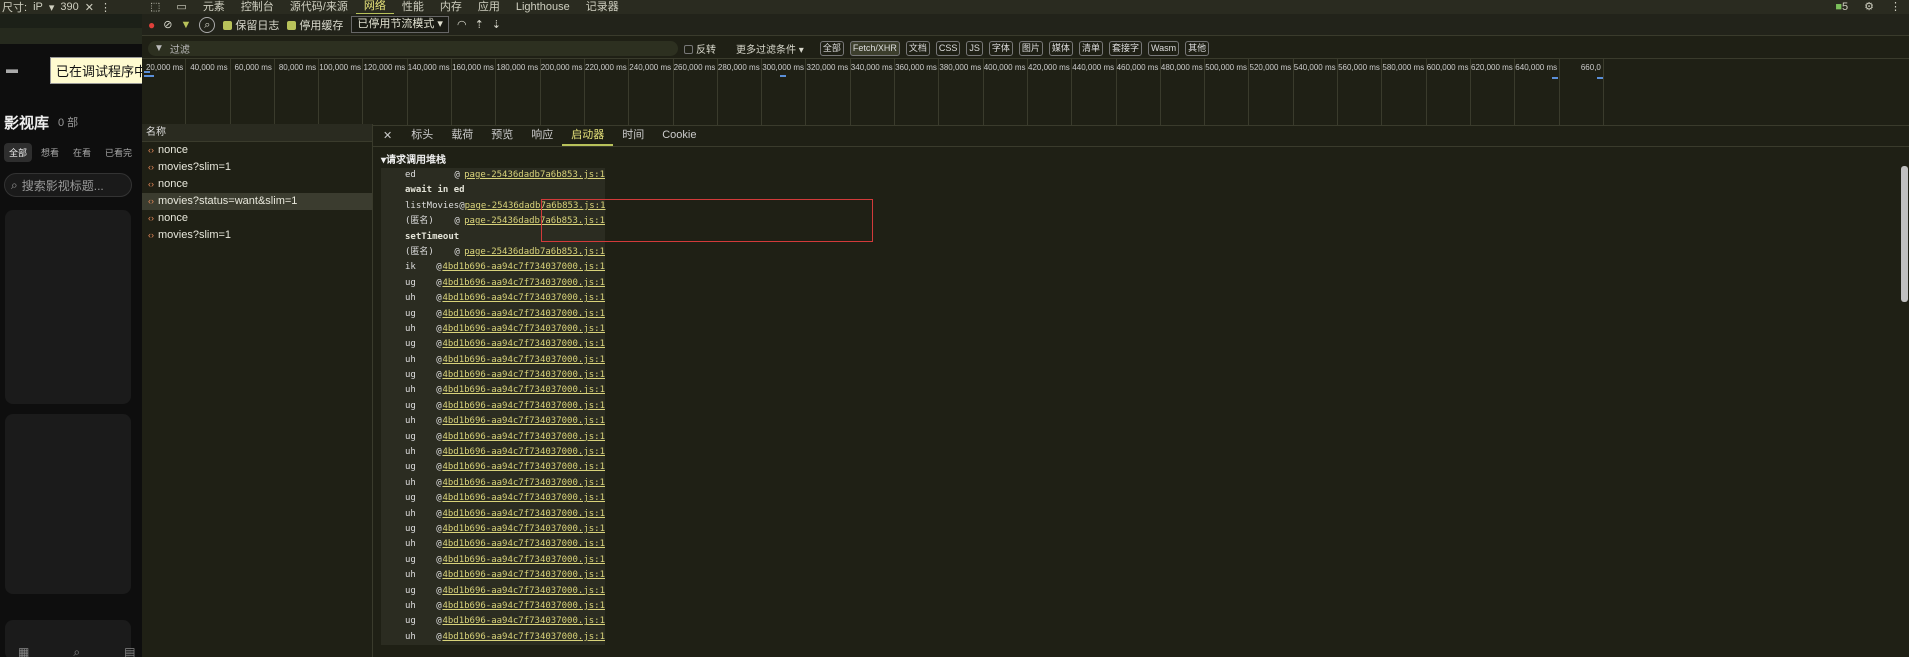 The image size is (1909, 657). I want to click on scrollbar, so click(1904, 407).